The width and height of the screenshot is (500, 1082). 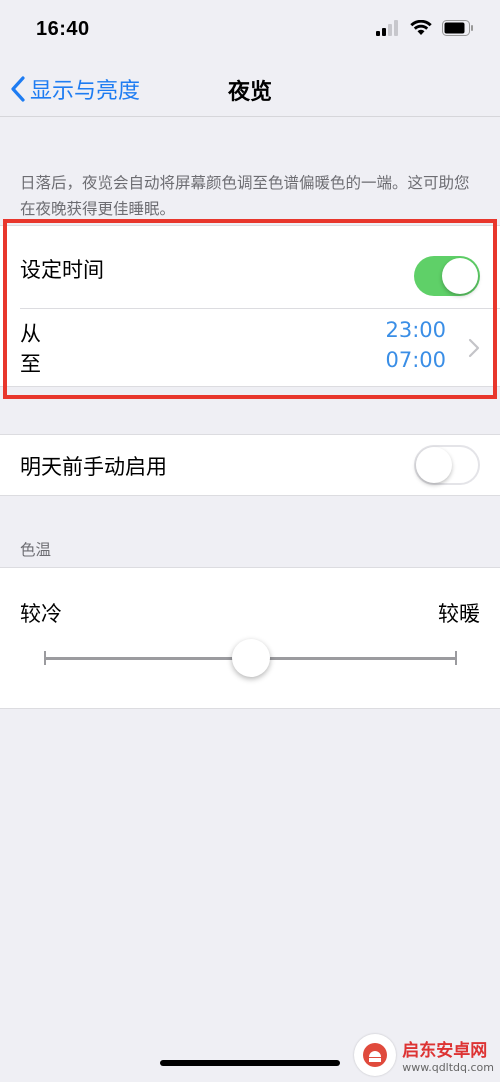 I want to click on cooler-label: 较冷, so click(x=41, y=614).